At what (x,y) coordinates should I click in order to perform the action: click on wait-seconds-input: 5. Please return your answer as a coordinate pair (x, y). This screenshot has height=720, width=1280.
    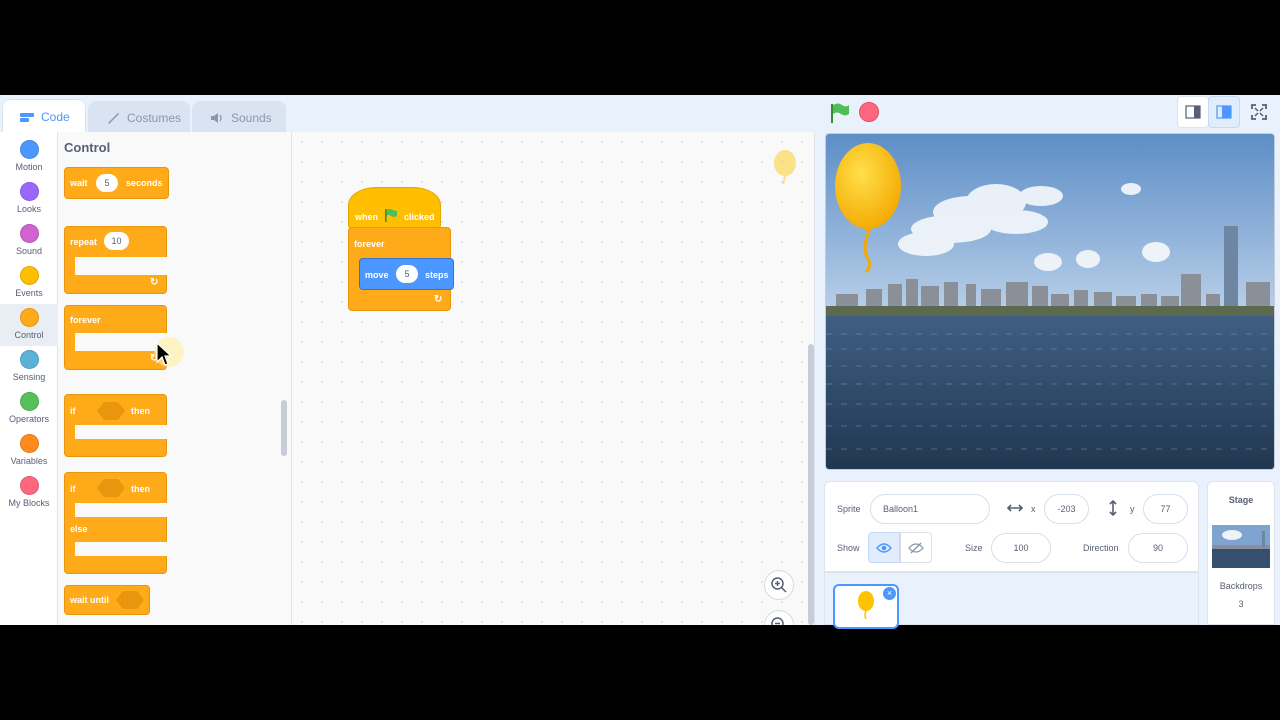
    Looking at the image, I should click on (107, 183).